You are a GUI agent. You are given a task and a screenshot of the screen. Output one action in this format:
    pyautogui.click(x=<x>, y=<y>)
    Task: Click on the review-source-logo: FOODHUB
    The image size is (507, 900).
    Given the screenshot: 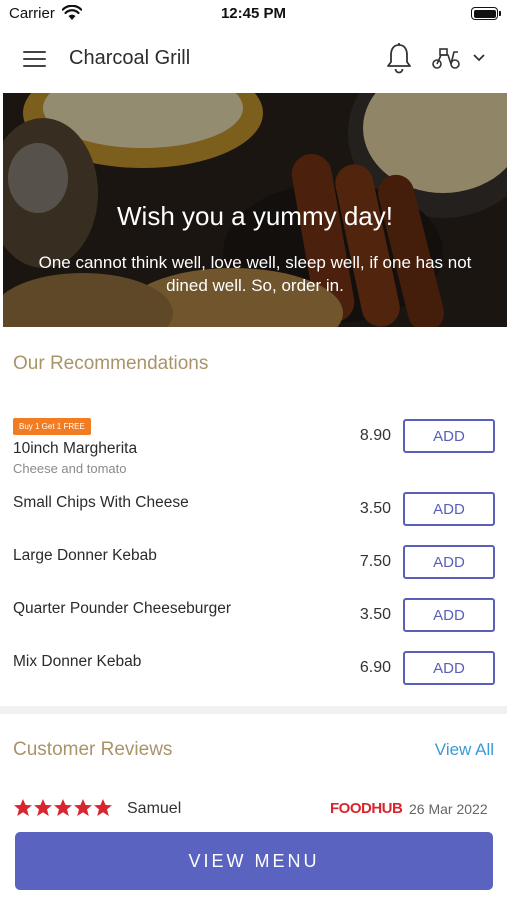 What is the action you would take?
    pyautogui.click(x=366, y=808)
    